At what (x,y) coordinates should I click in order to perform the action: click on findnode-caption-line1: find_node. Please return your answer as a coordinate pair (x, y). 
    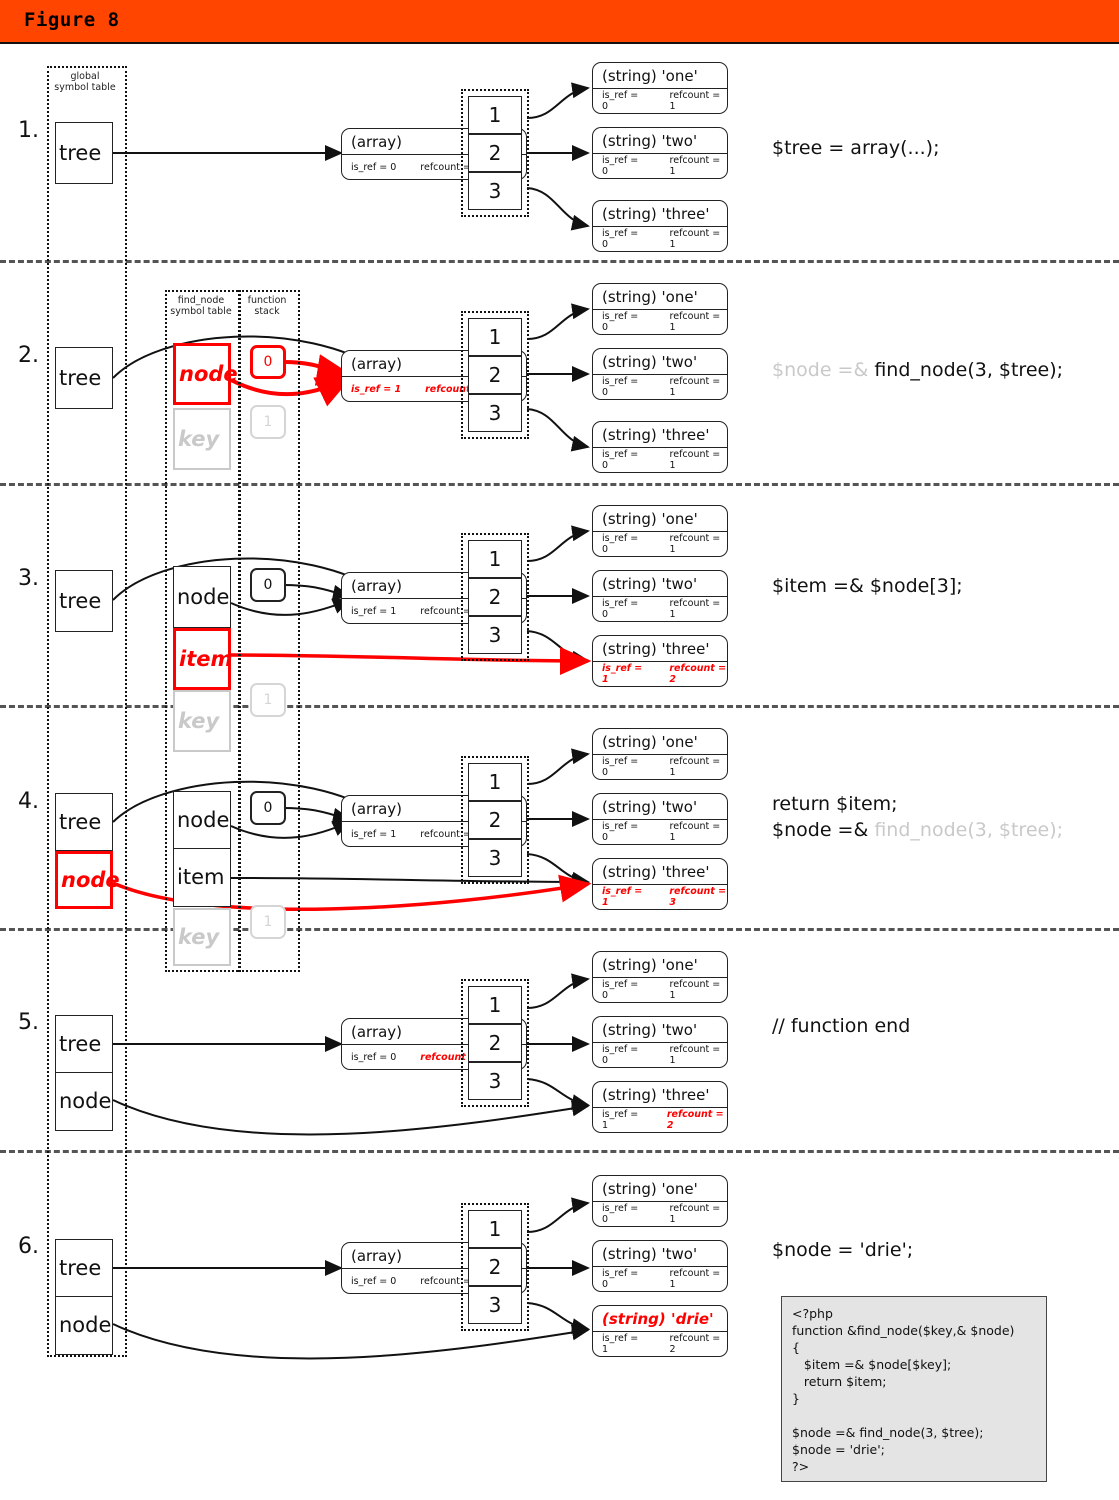
    Looking at the image, I should click on (201, 300).